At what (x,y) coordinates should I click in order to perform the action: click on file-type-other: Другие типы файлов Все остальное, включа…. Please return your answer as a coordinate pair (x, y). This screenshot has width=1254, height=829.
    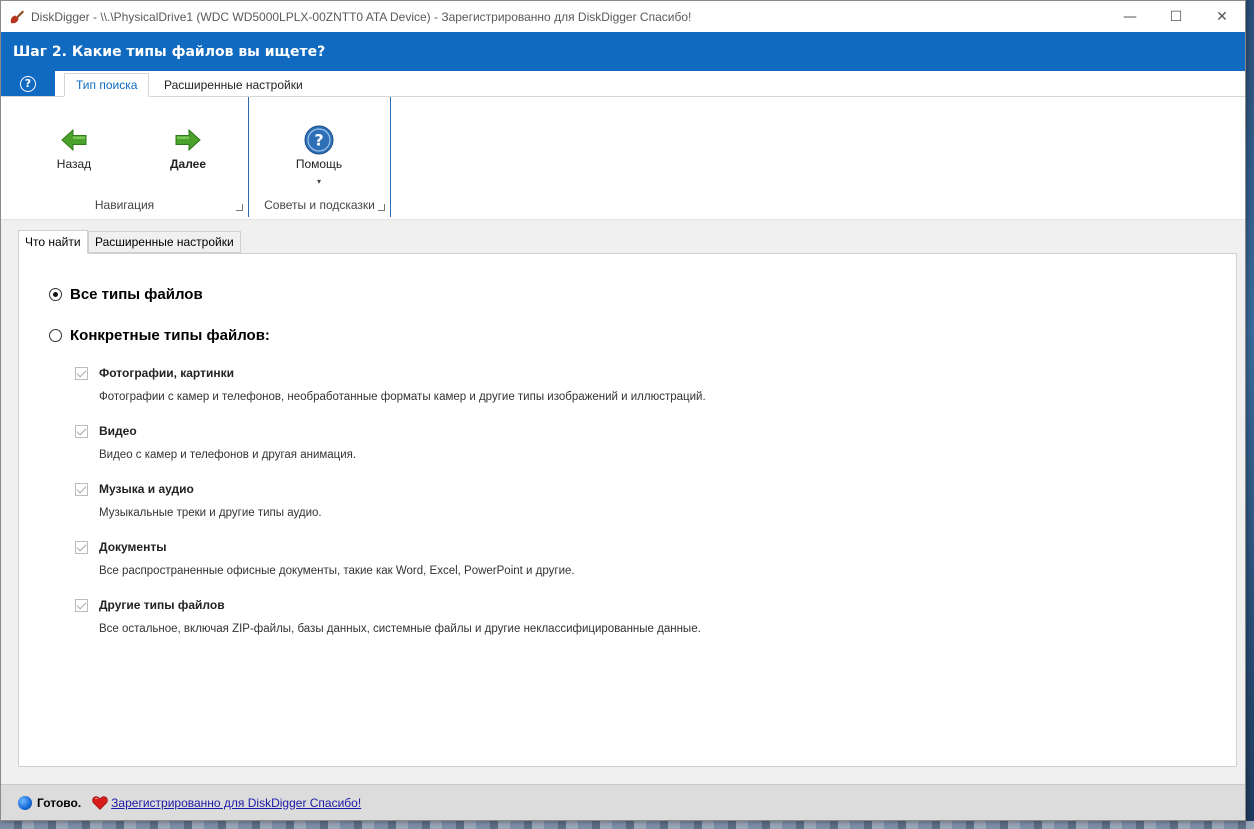
    Looking at the image, I should click on (388, 616).